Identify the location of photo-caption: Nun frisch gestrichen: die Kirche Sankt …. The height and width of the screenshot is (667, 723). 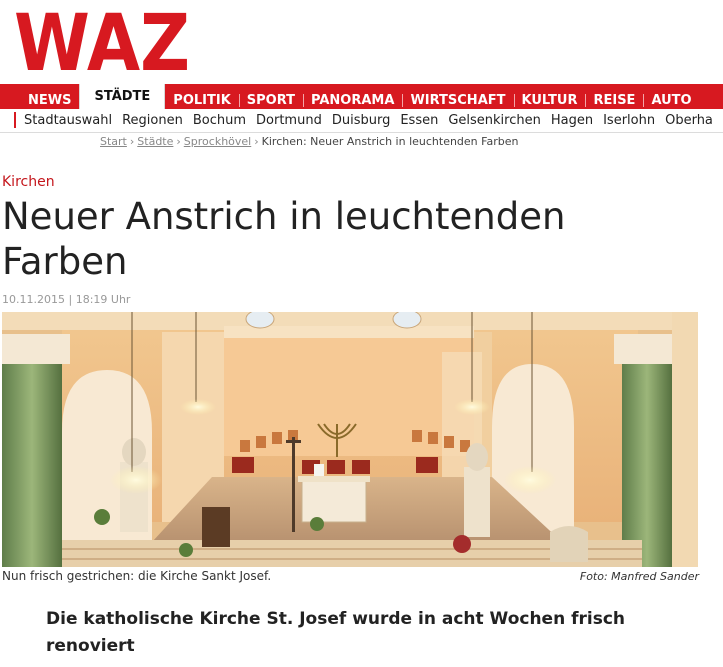
(137, 576).